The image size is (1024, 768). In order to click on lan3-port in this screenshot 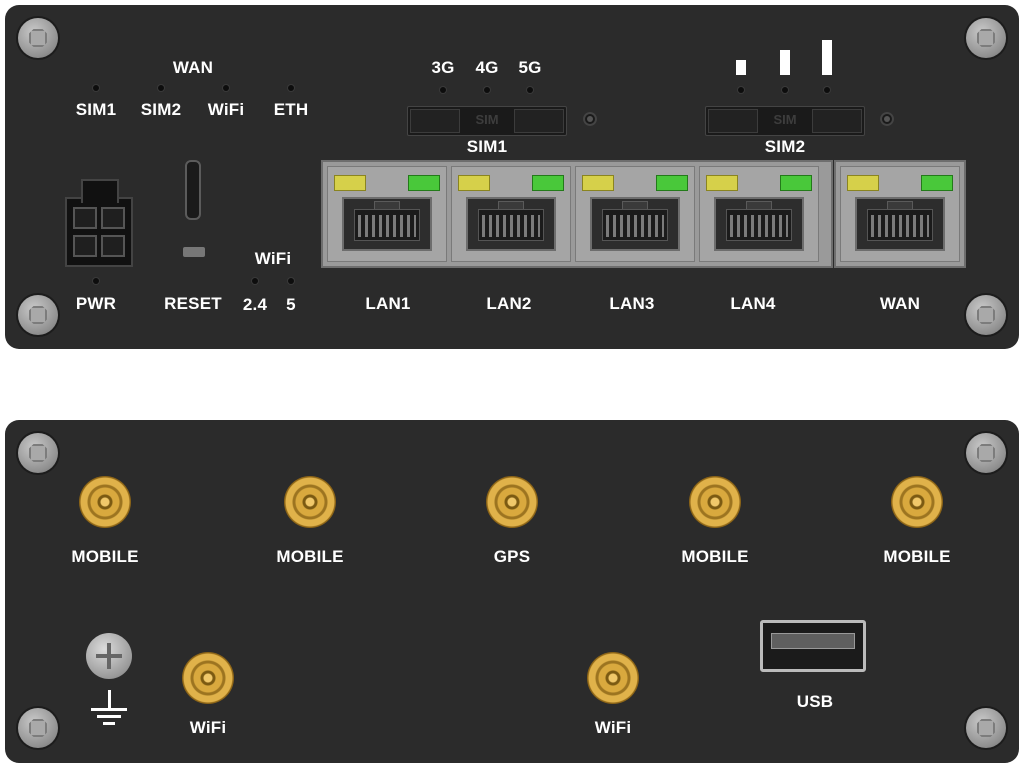, I will do `click(635, 214)`.